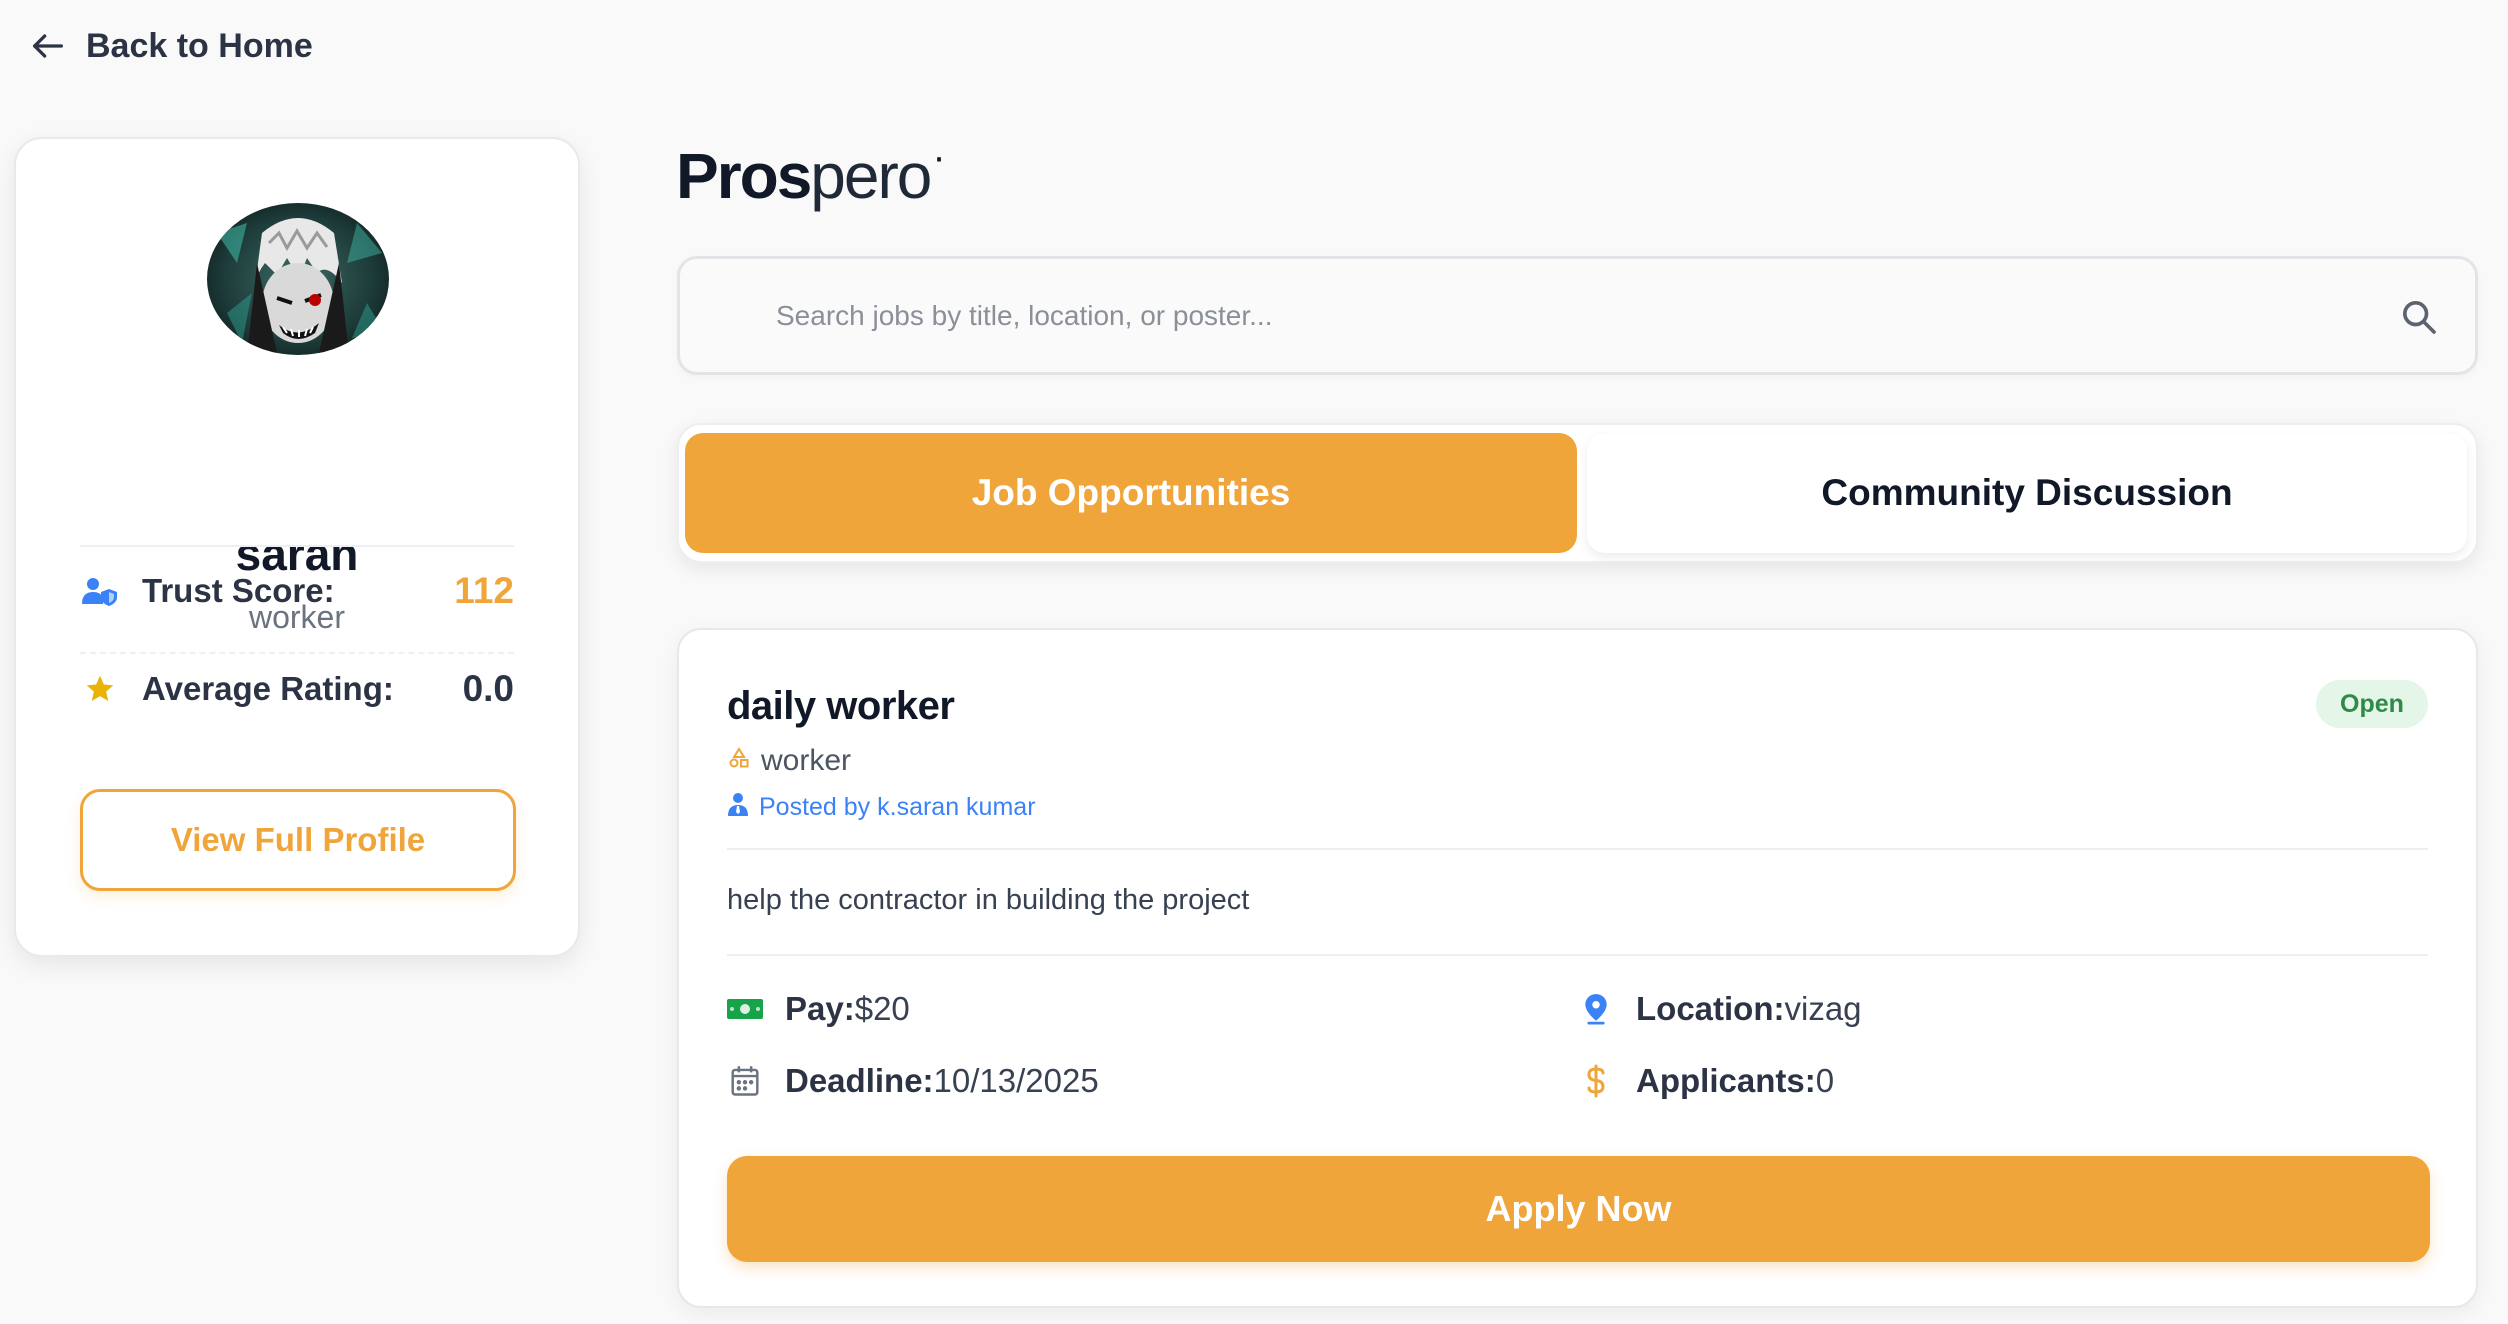  I want to click on job-deadline-value: 10/13/2025, so click(1016, 1080).